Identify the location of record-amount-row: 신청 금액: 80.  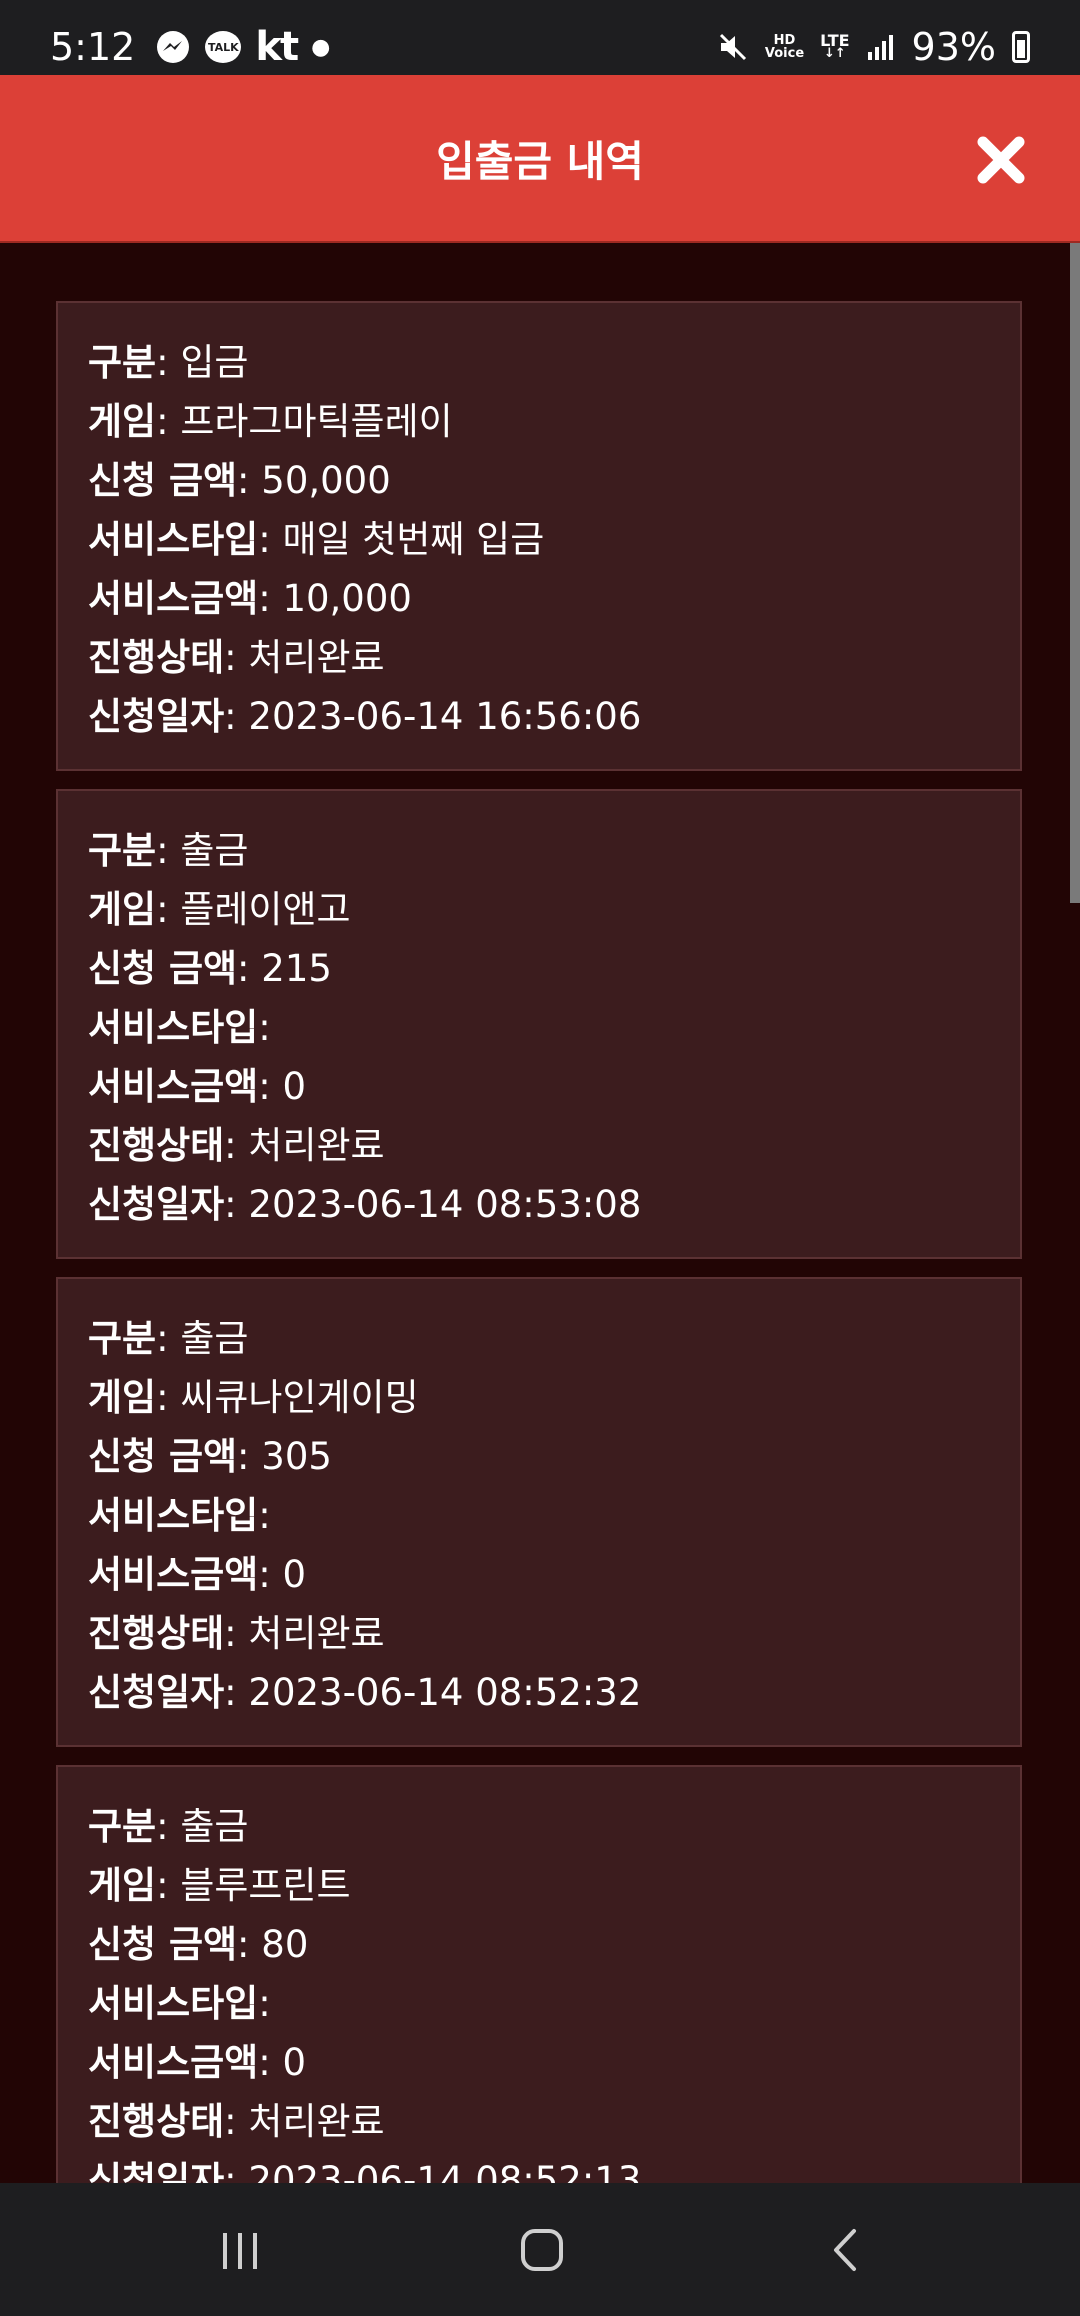
(198, 1944).